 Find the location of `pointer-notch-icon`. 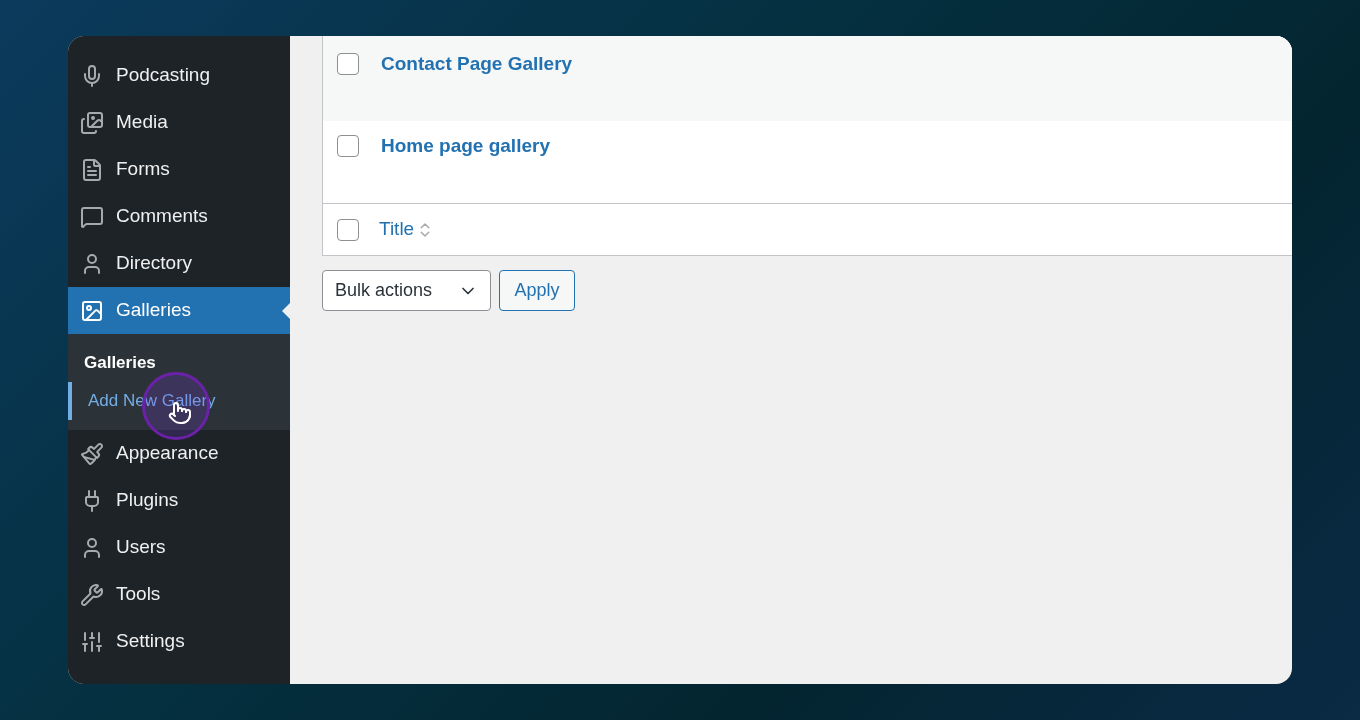

pointer-notch-icon is located at coordinates (286, 311).